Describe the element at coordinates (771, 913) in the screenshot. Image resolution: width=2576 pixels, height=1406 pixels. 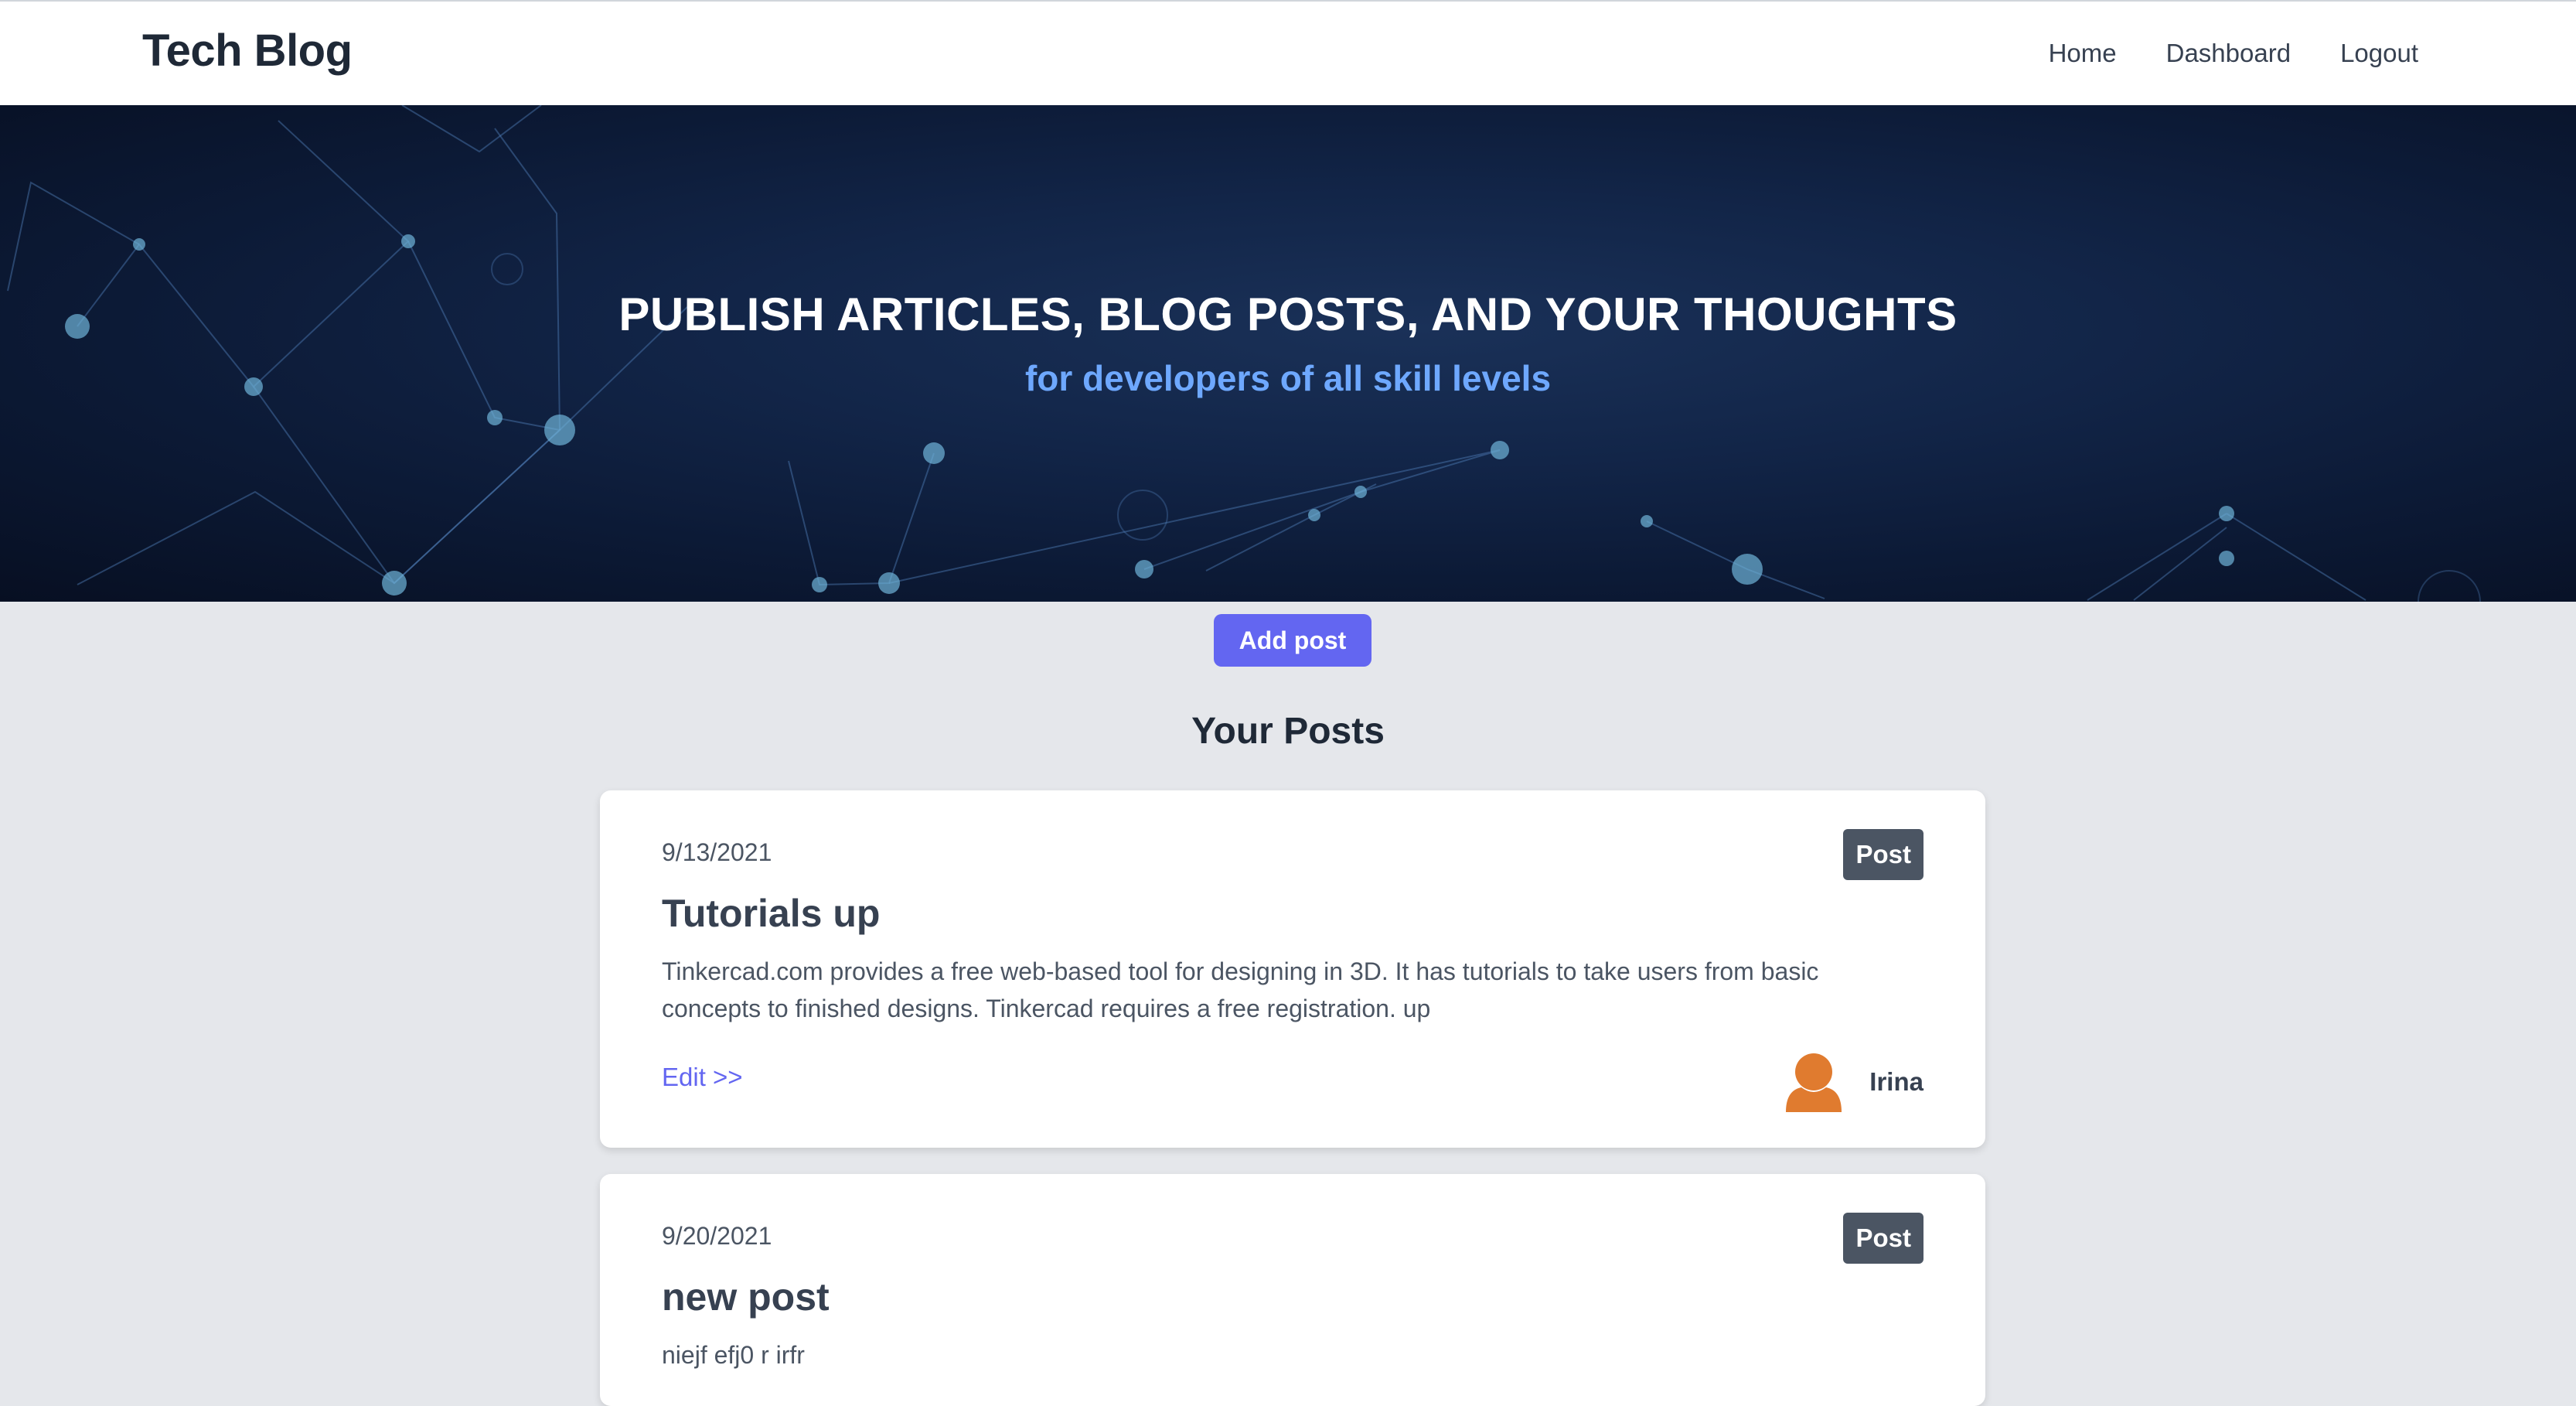
I see `post-title: Tutorials up` at that location.